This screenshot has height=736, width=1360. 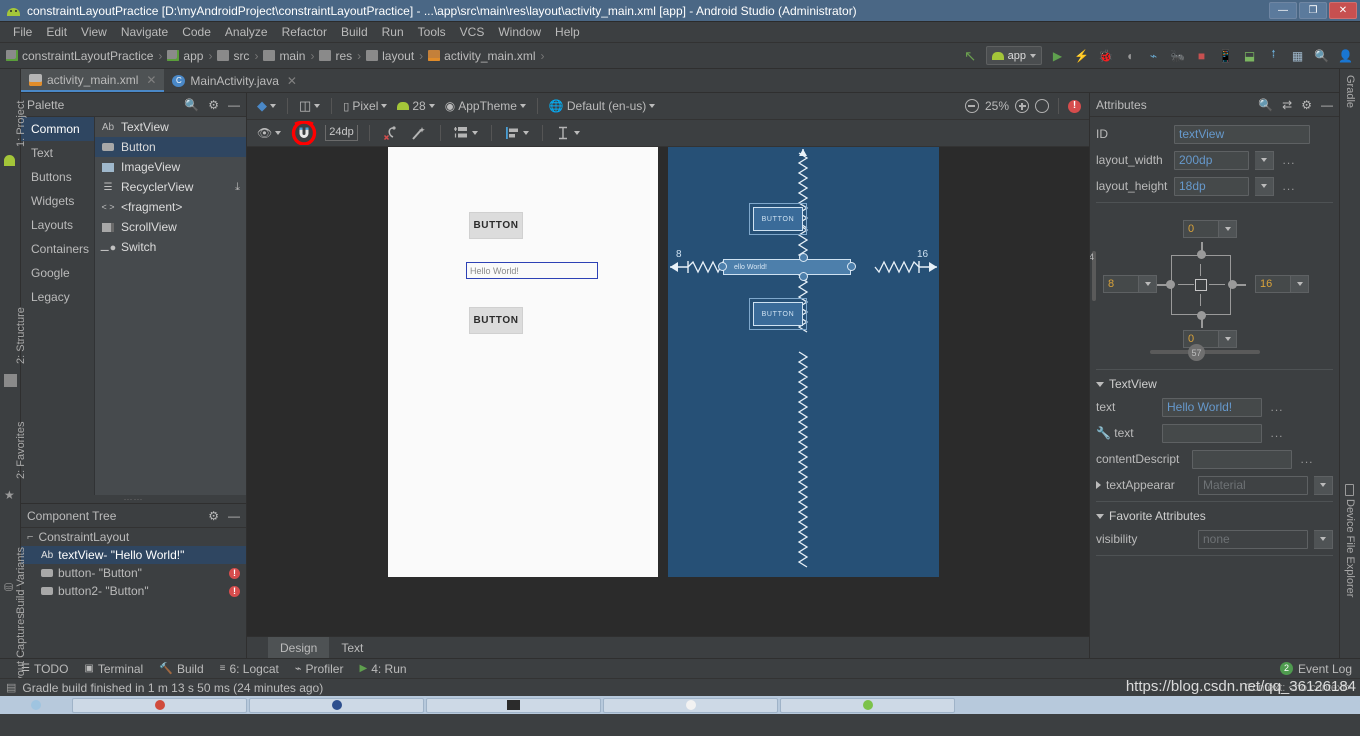 I want to click on menu-item-window: Window, so click(x=519, y=32).